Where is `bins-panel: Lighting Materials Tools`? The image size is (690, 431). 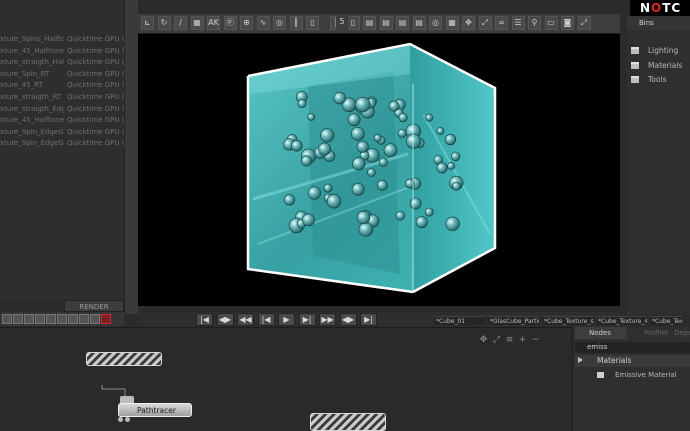
bins-panel: Lighting Materials Tools is located at coordinates (658, 172).